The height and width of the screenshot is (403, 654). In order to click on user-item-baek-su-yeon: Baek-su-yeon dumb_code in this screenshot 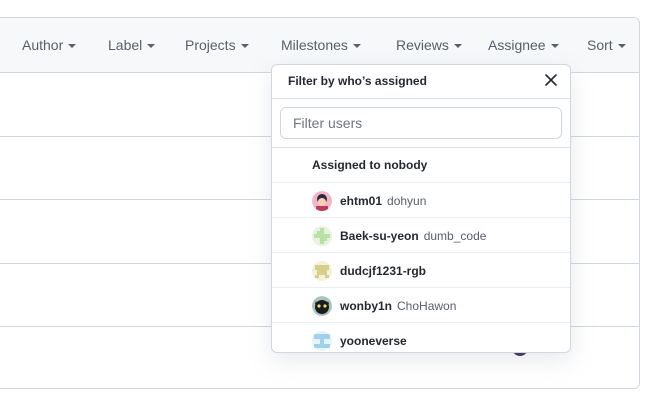, I will do `click(421, 235)`.